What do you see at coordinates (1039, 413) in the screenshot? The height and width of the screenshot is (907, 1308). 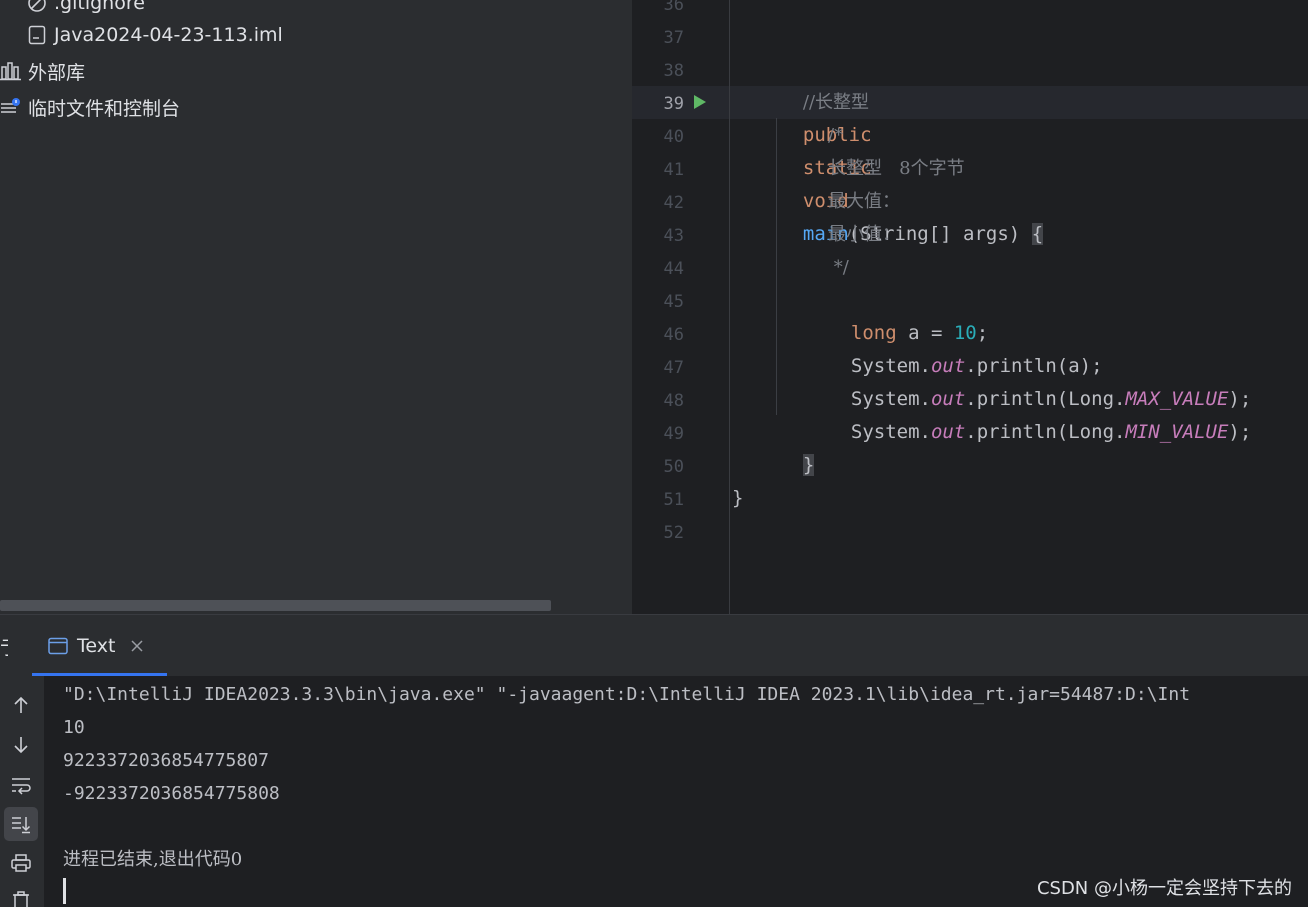 I see `code-line-48: System.out.println(Long.MIN_VALUE);` at bounding box center [1039, 413].